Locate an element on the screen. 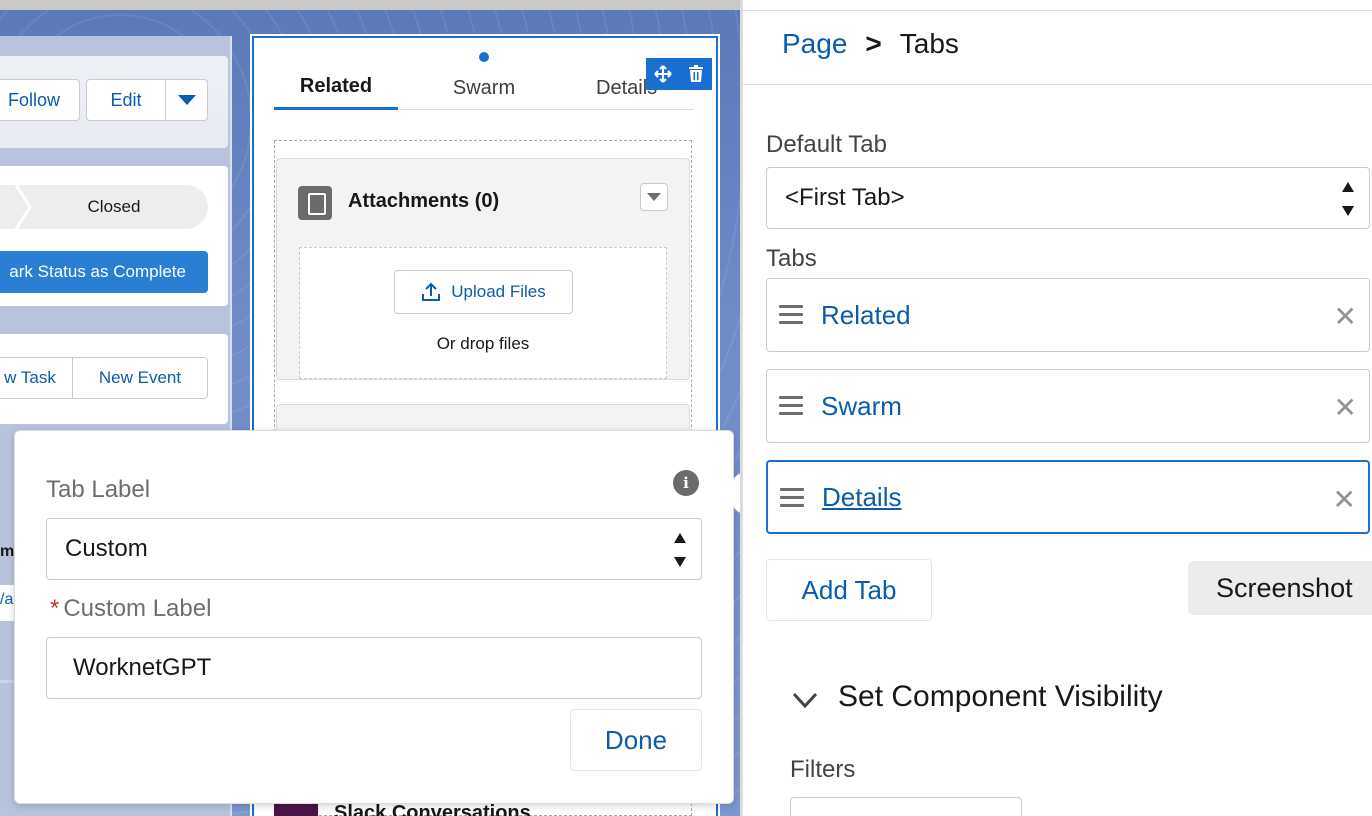  screenshot-tooltip: Screenshot is located at coordinates (1280, 588).